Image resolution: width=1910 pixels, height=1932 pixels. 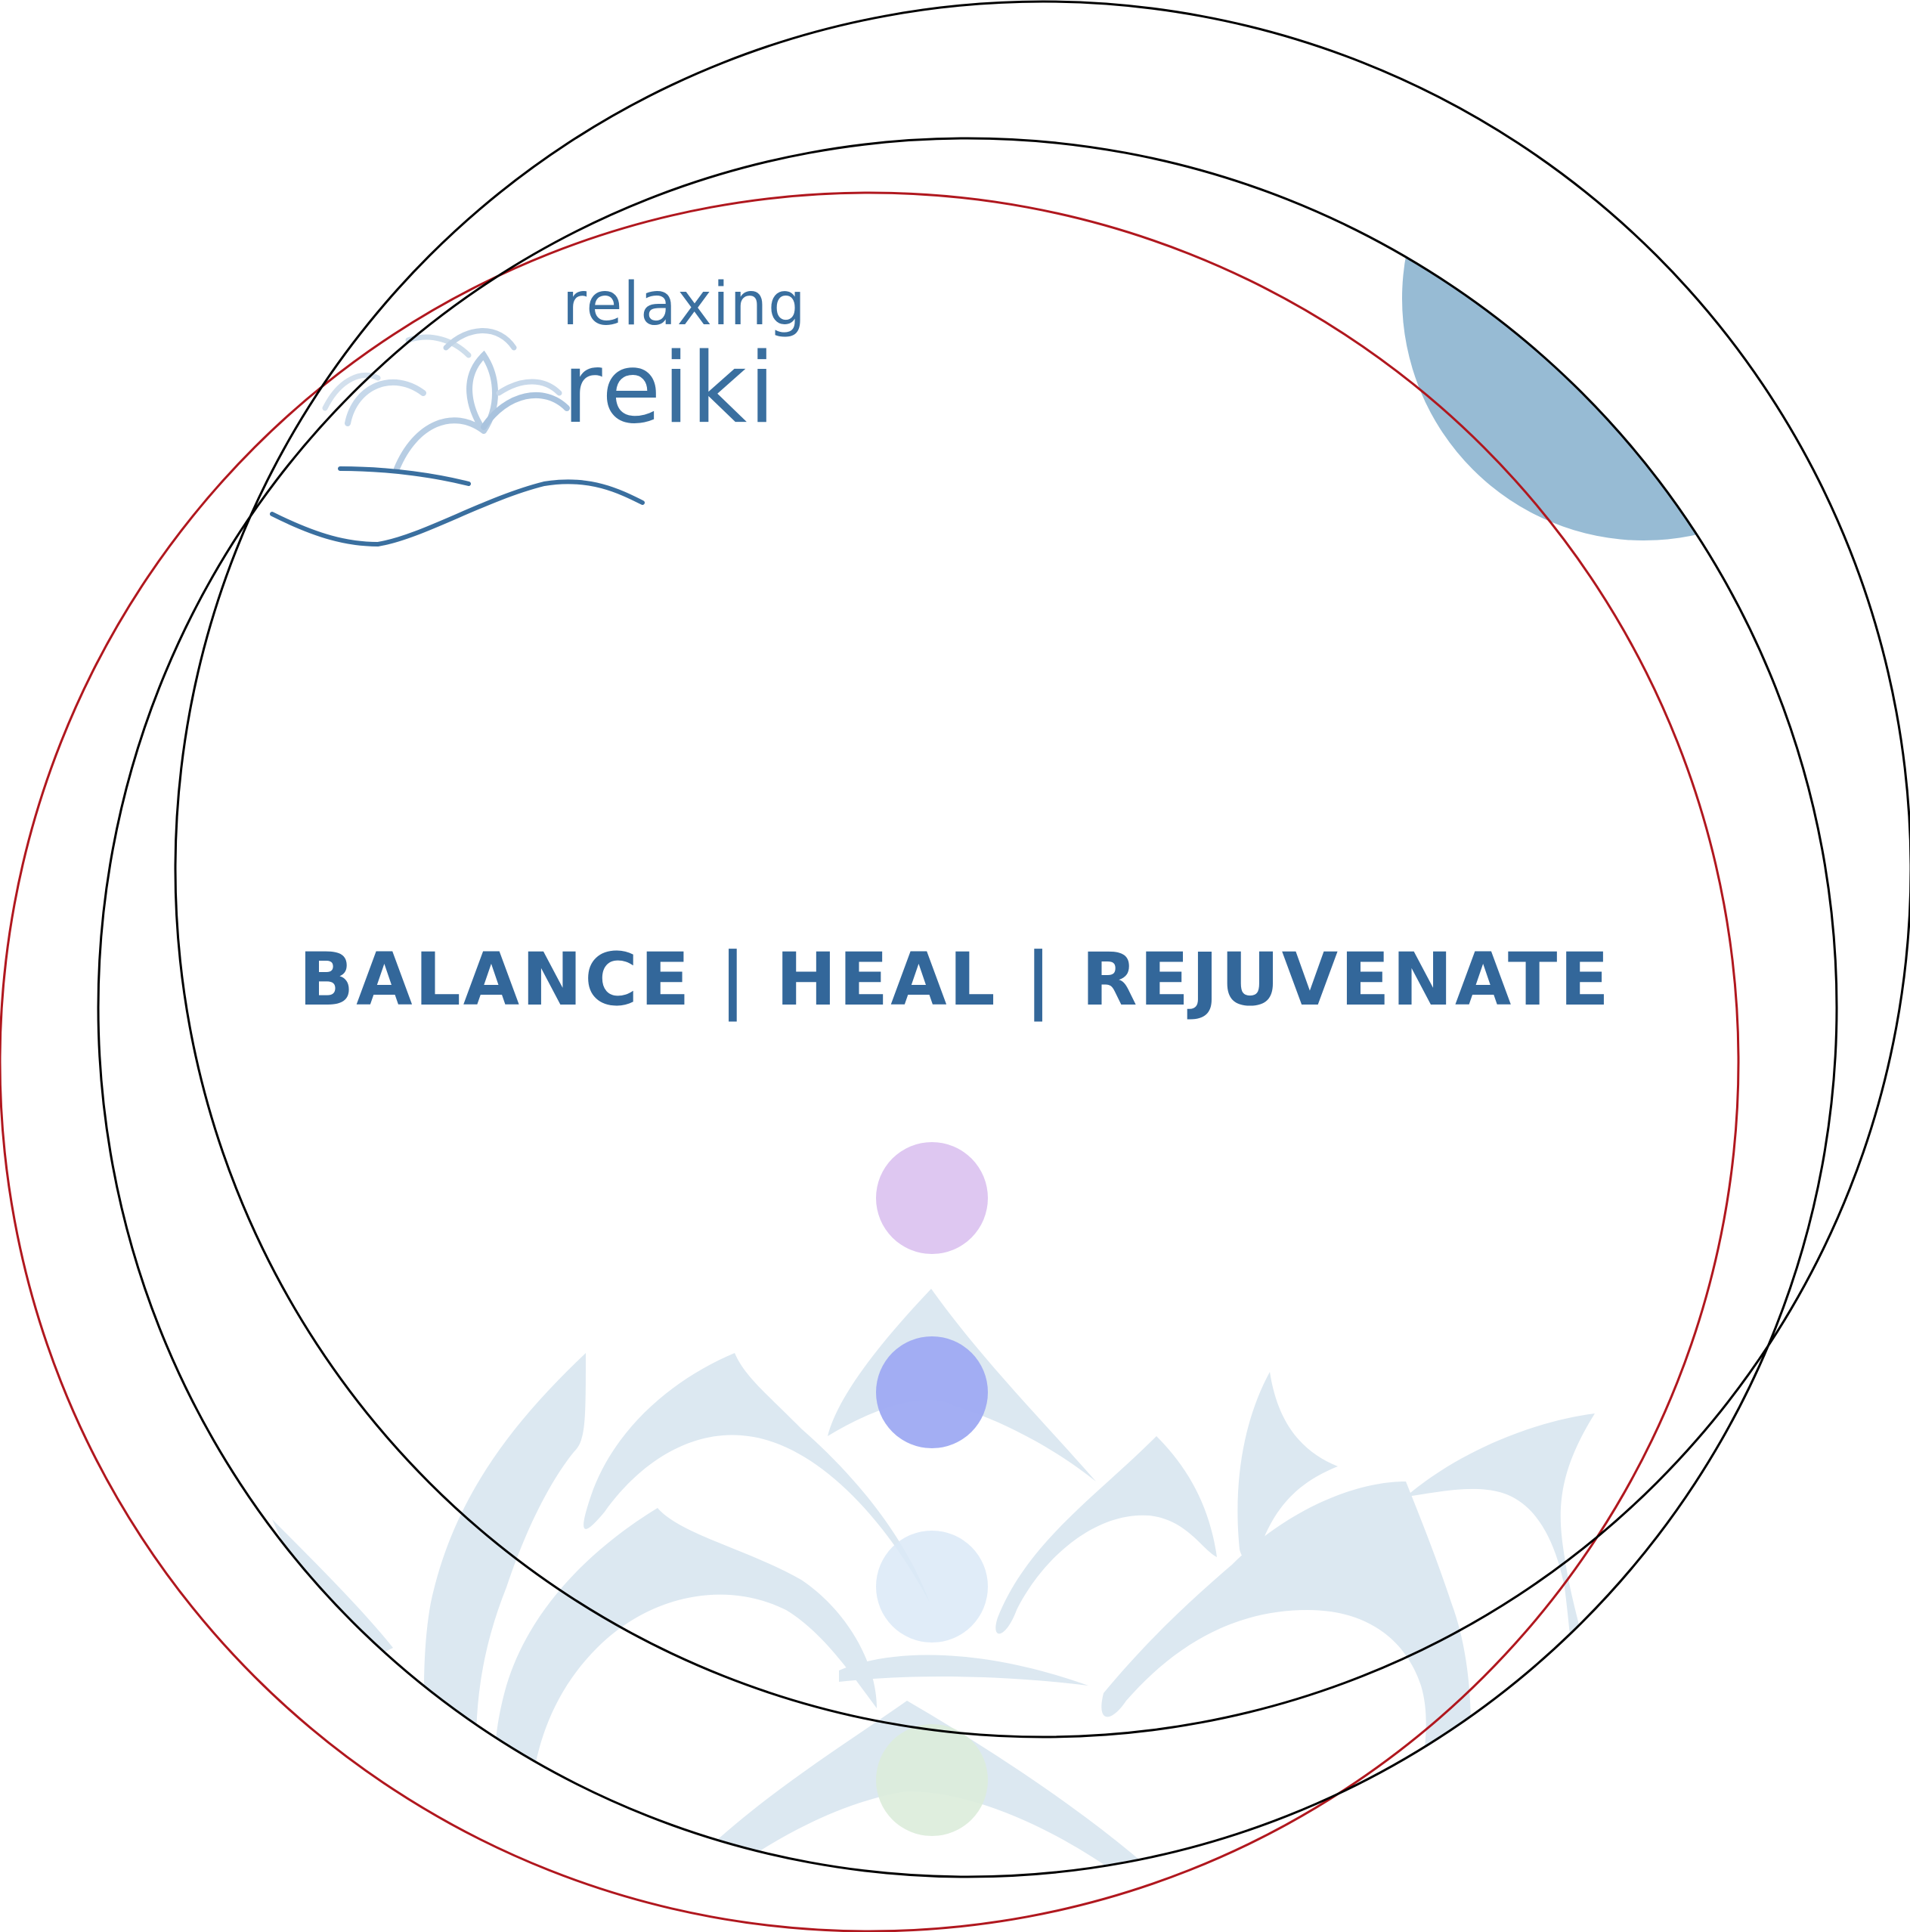 What do you see at coordinates (684, 305) in the screenshot?
I see `brand-line1: relaxing` at bounding box center [684, 305].